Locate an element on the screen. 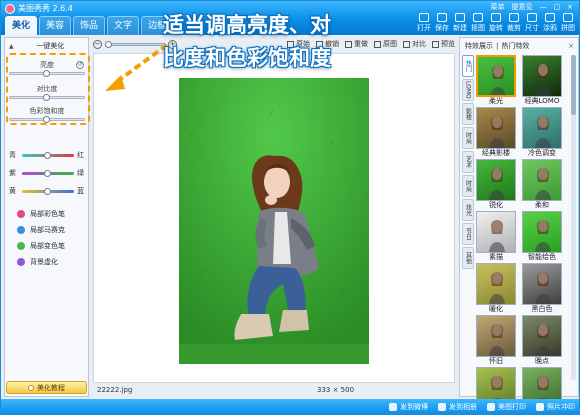  compare-button: 对比 is located at coordinates (414, 44).